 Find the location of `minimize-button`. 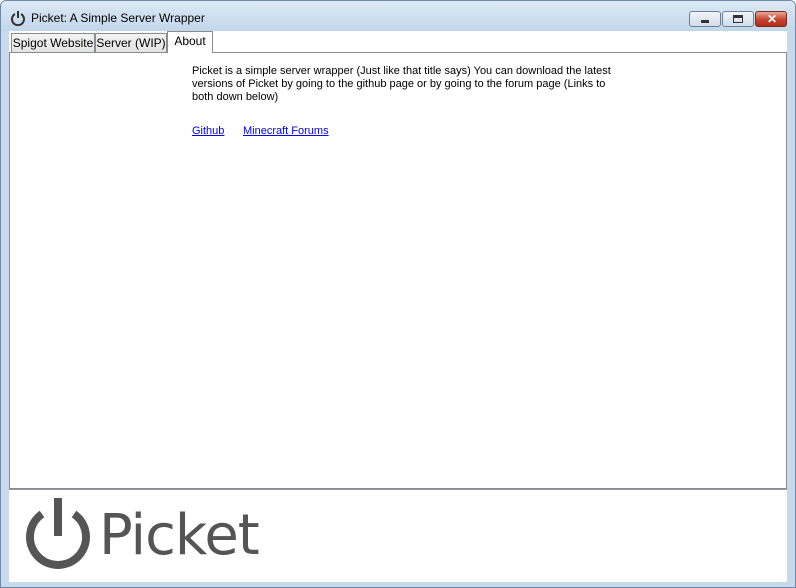

minimize-button is located at coordinates (705, 19).